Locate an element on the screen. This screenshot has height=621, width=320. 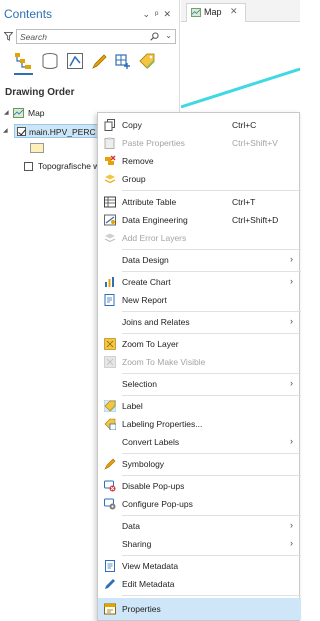
list-by-data-source-icon is located at coordinates (50, 61).